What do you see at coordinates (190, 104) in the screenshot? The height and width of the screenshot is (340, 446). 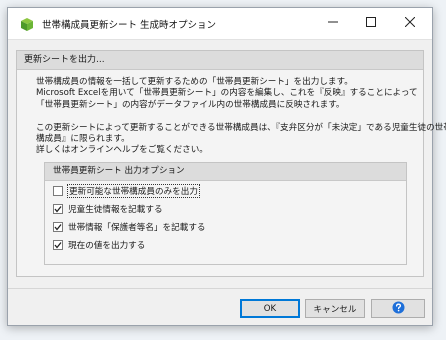 I see `description-line: 「世帯員更新シート」の内容がデータファイル内の世帯構成員に反映されます。` at bounding box center [190, 104].